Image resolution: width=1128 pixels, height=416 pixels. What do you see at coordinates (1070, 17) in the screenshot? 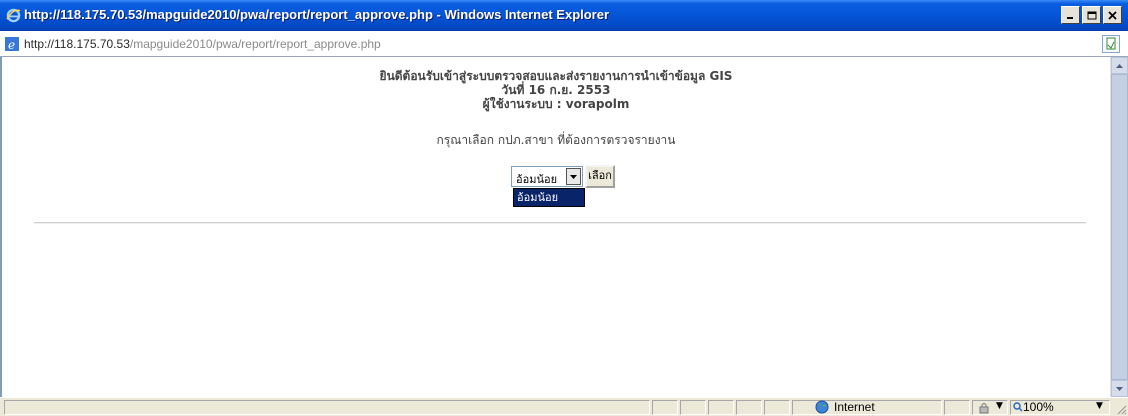
I see `minimize-icon` at bounding box center [1070, 17].